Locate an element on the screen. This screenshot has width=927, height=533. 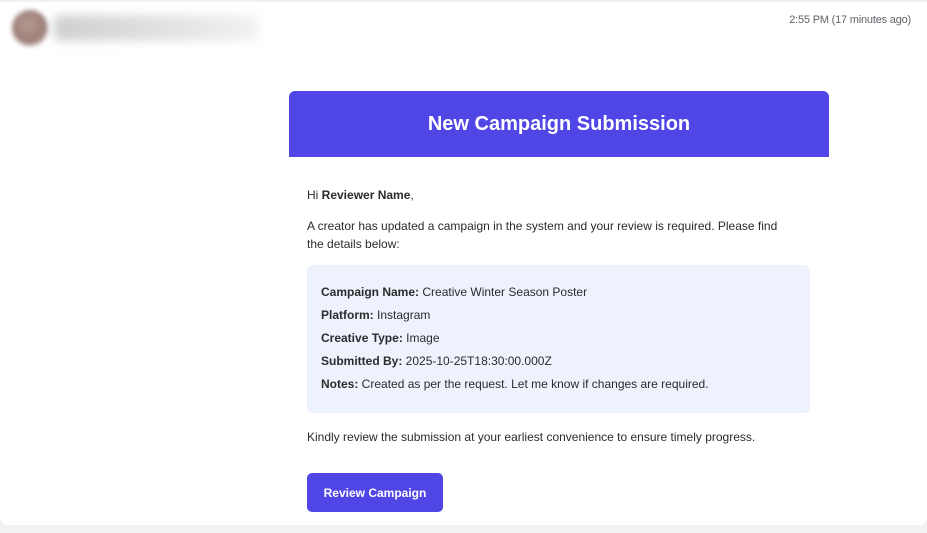
email-header-title: New Campaign Submission is located at coordinates (559, 123).